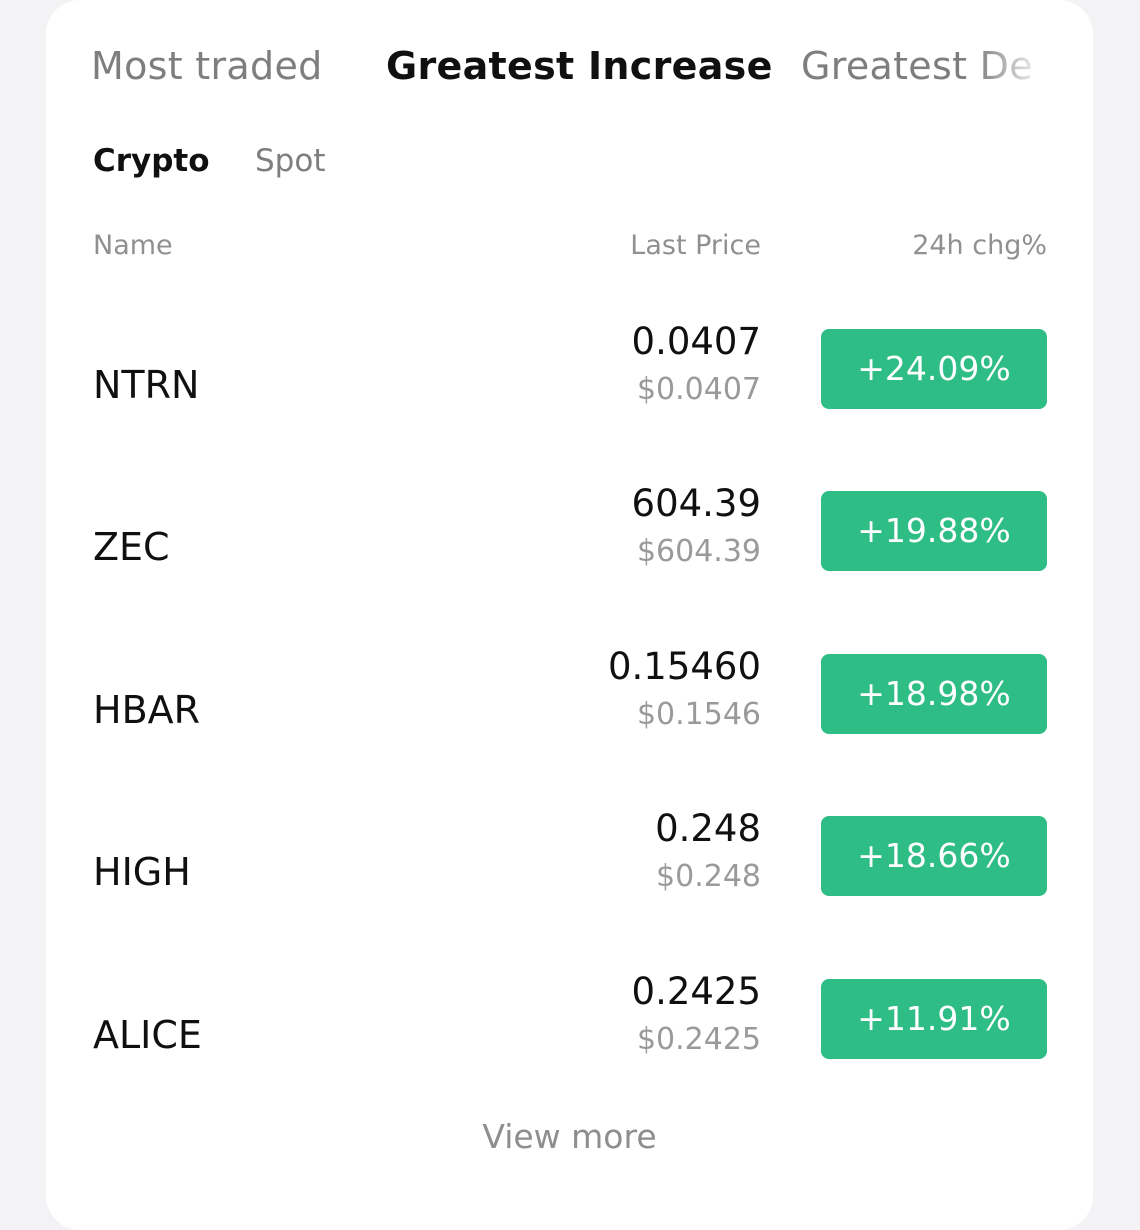  Describe the element at coordinates (684, 666) in the screenshot. I see `last-price: 0.15460` at that location.